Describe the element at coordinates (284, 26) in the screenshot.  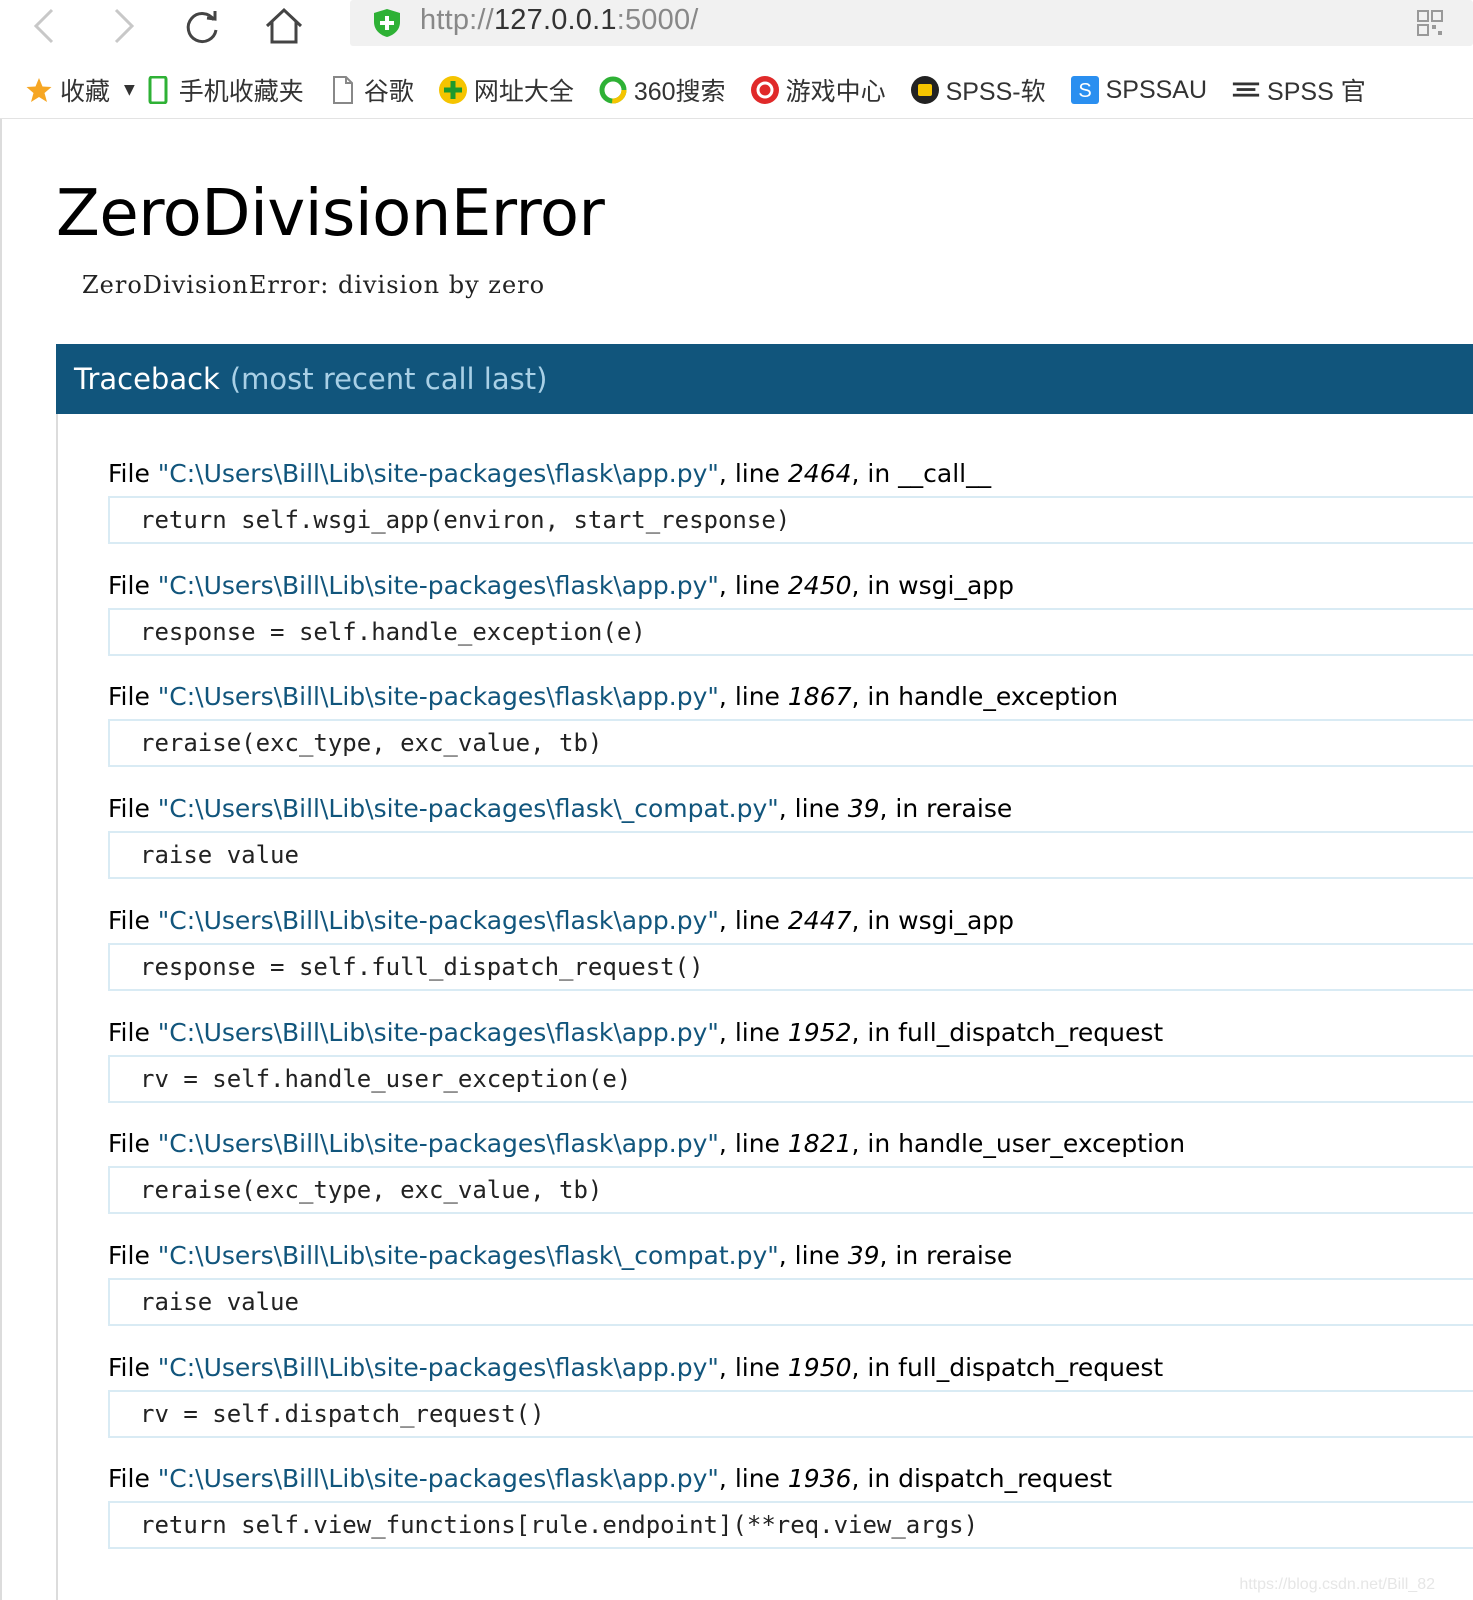
I see `home-icon` at that location.